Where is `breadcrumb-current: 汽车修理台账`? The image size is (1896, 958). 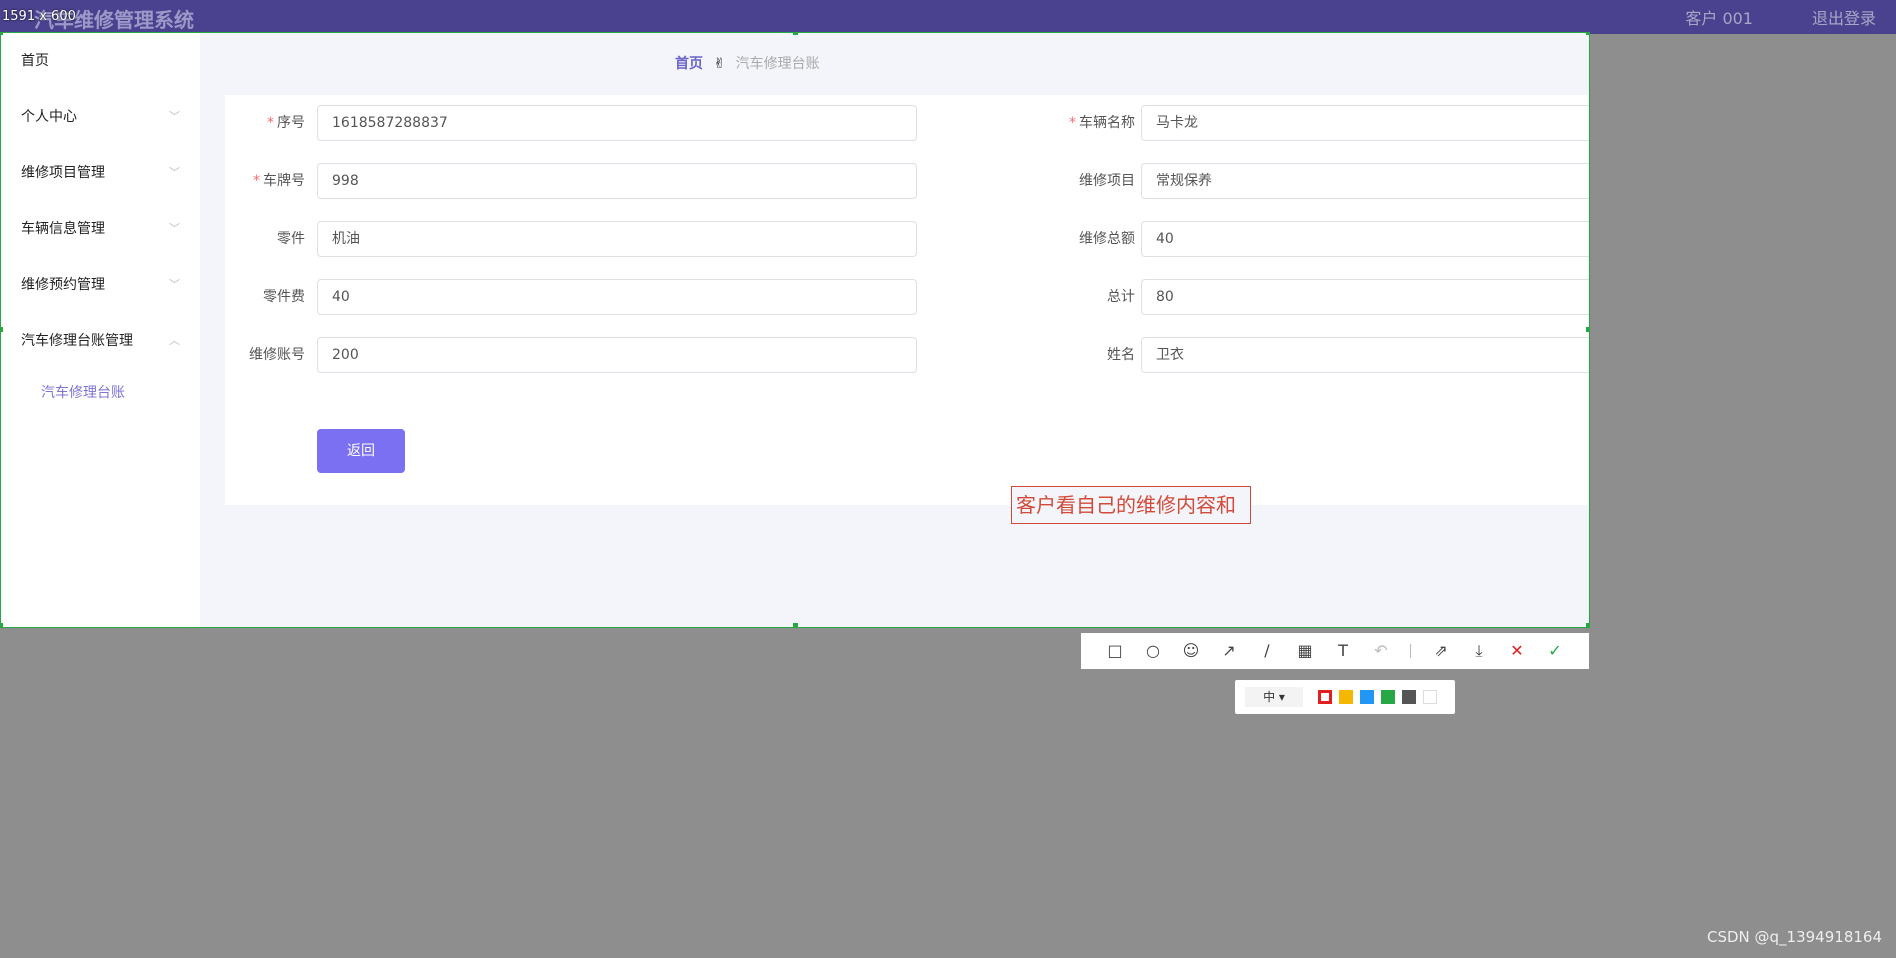
breadcrumb-current: 汽车修理台账 is located at coordinates (777, 64).